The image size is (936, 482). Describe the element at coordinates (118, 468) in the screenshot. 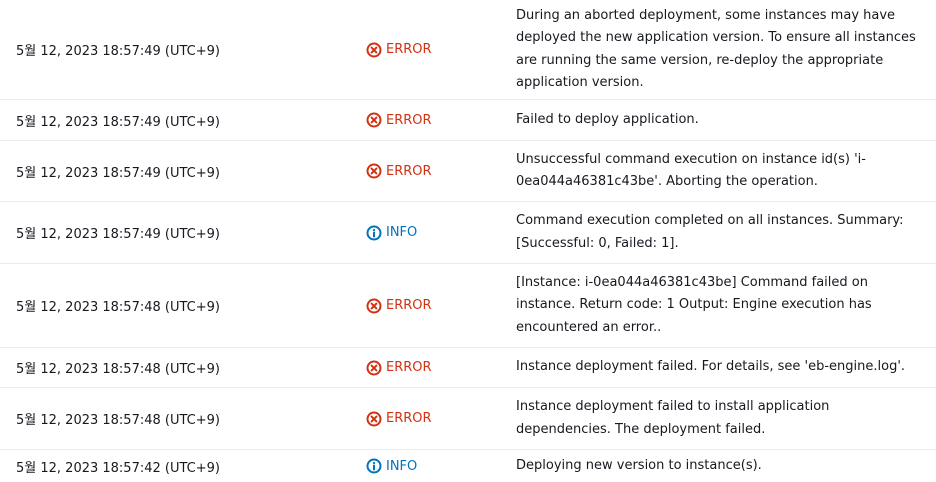

I see `event-time: 5월 12, 2023 18:57:42 (UTC+9)` at that location.